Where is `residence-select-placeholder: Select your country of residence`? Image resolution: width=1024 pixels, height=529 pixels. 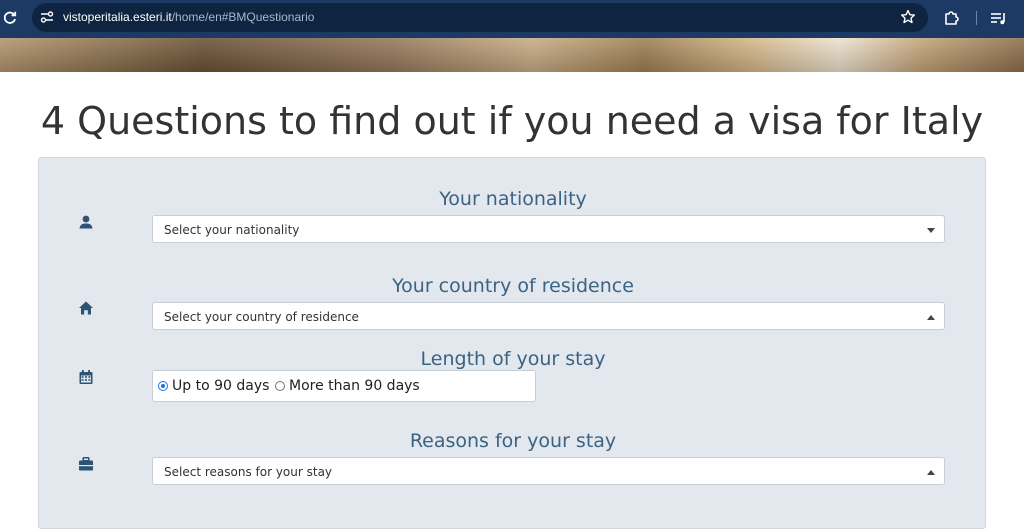
residence-select-placeholder: Select your country of residence is located at coordinates (261, 317).